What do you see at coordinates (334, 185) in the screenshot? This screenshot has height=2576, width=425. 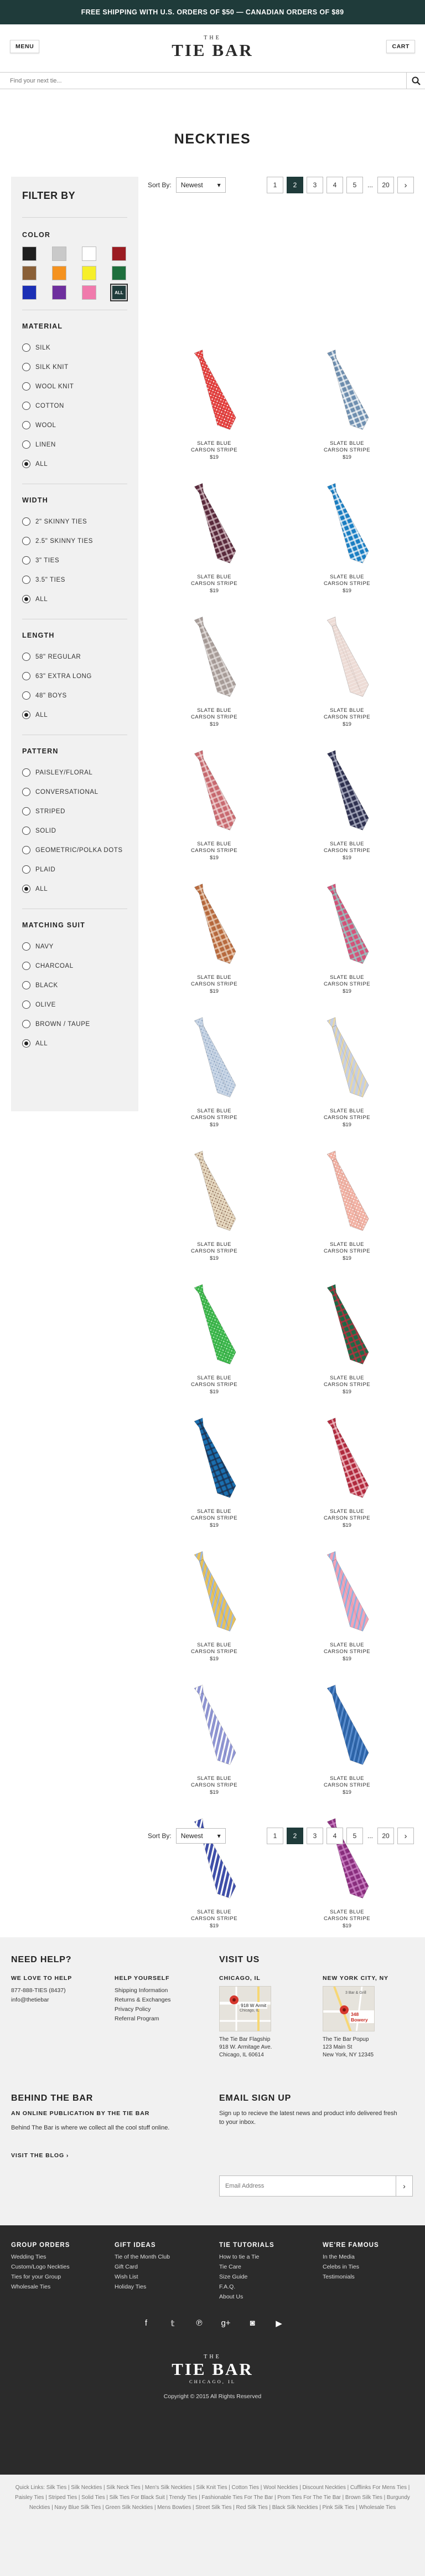 I see `page-button: 4` at bounding box center [334, 185].